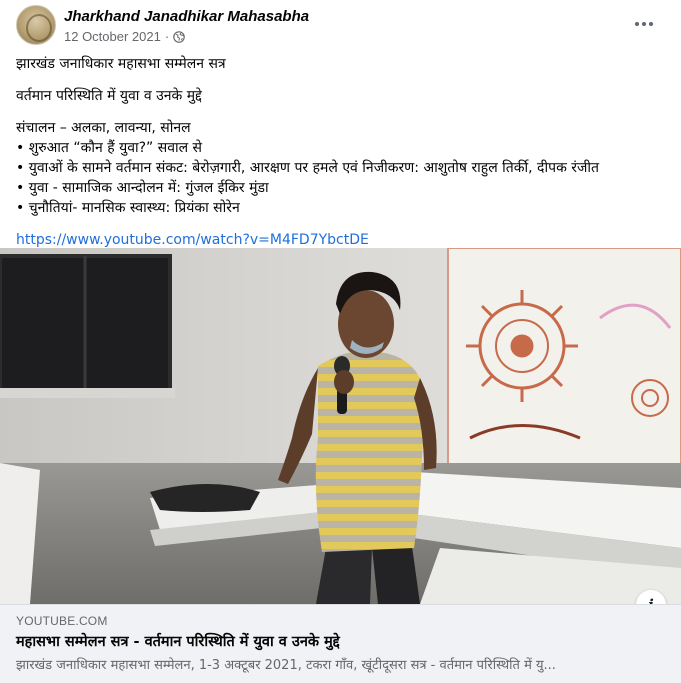 This screenshot has width=681, height=683. Describe the element at coordinates (103, 128) in the screenshot. I see `post-line-moderators: संचालन – अलका, लावन्या, सोनल` at that location.